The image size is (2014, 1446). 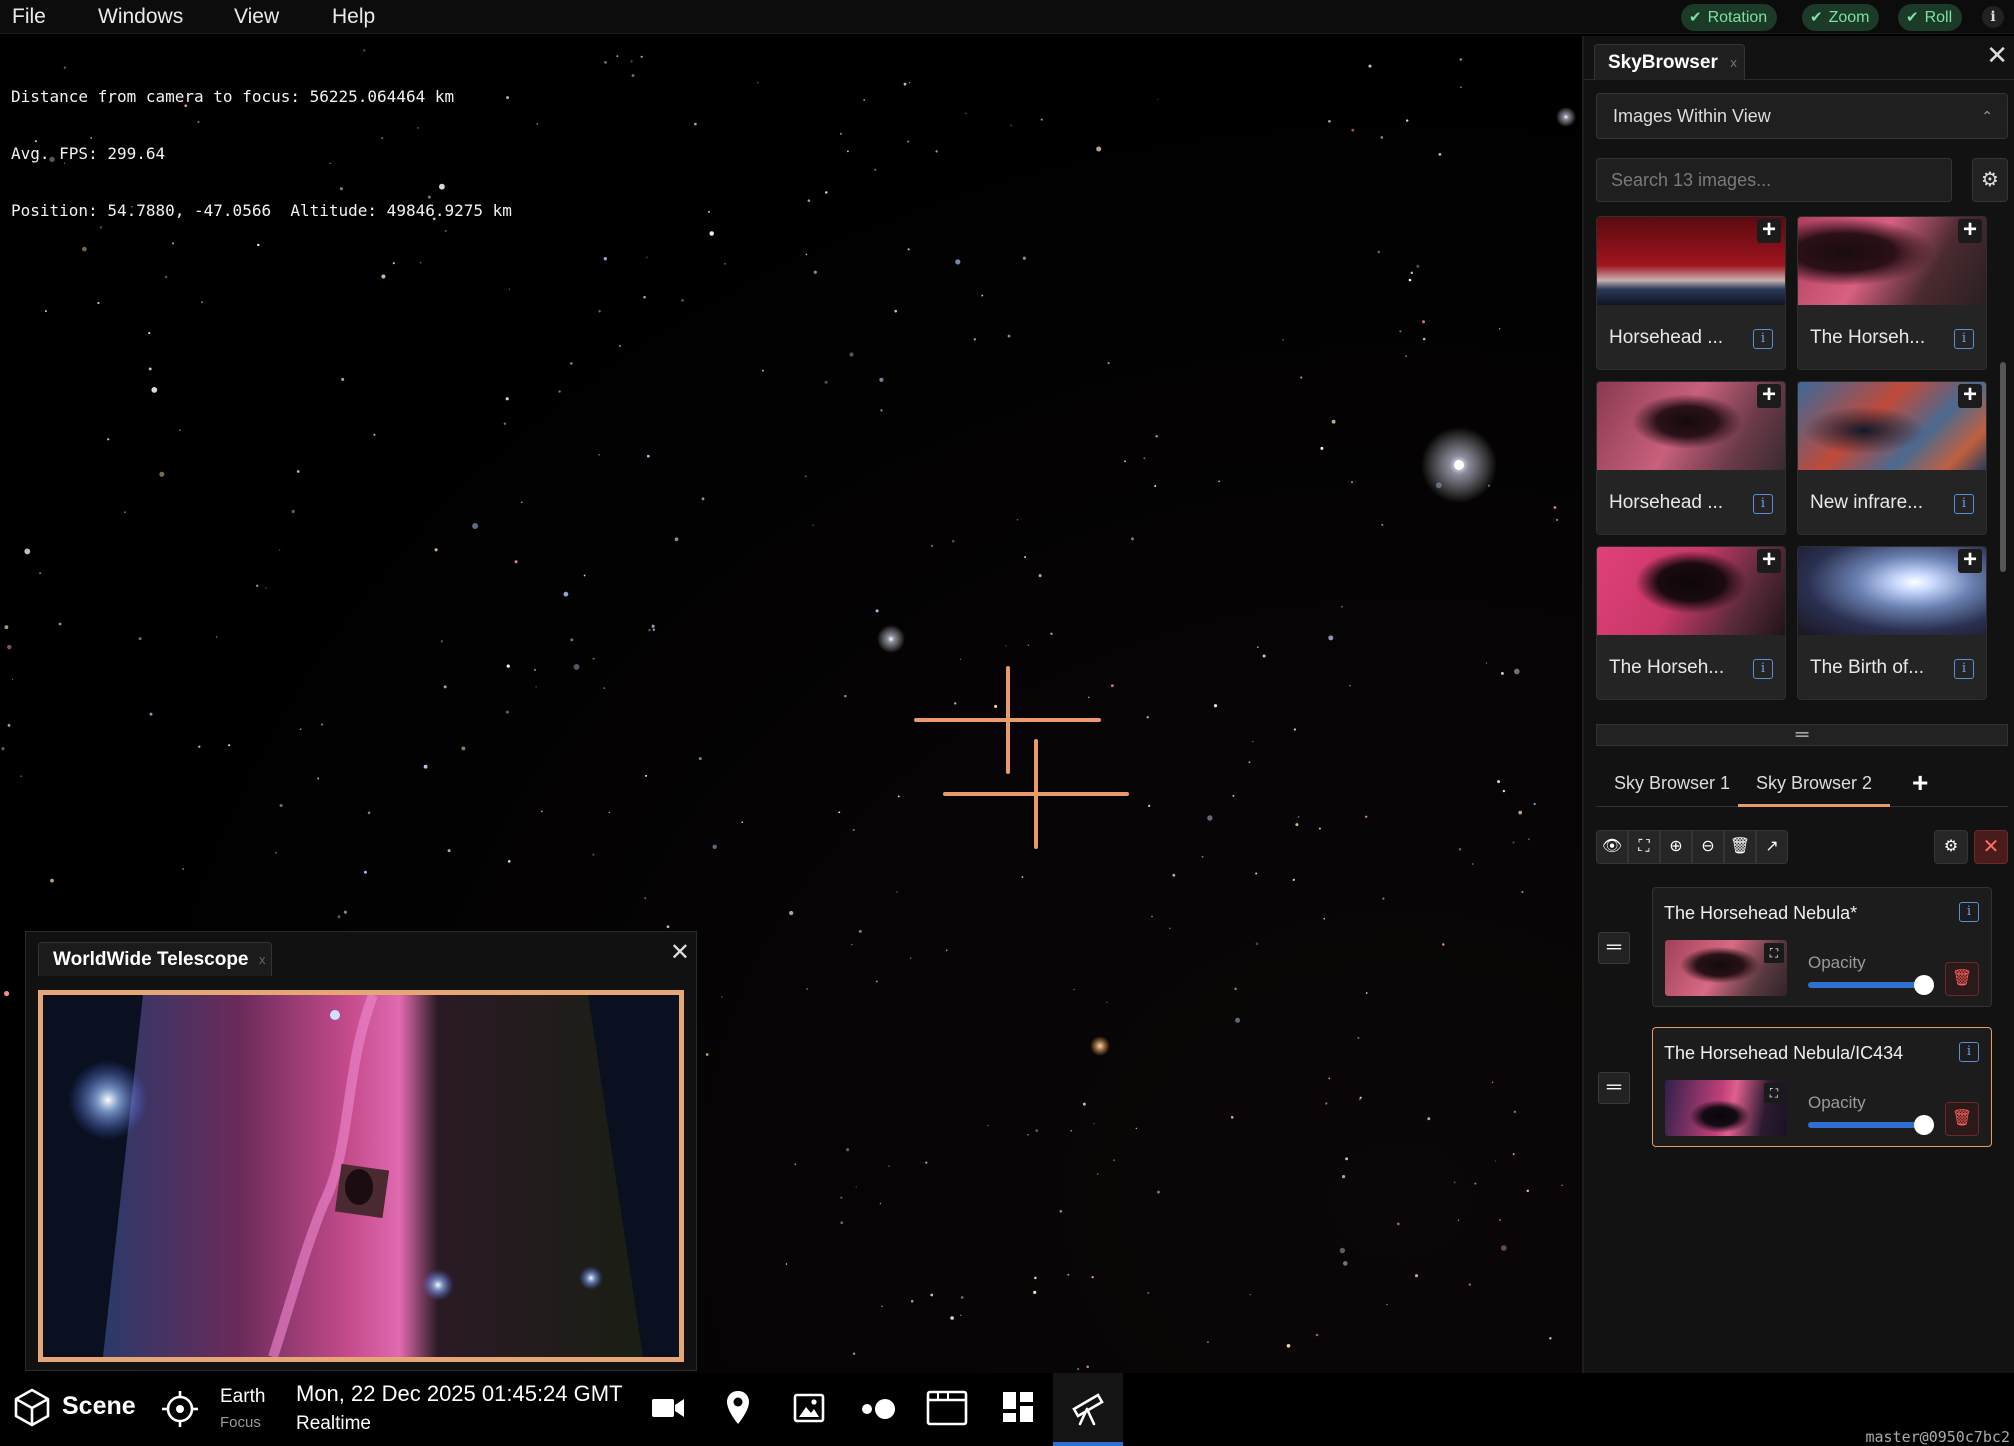 What do you see at coordinates (353, 17) in the screenshot?
I see `menu-help: Help` at bounding box center [353, 17].